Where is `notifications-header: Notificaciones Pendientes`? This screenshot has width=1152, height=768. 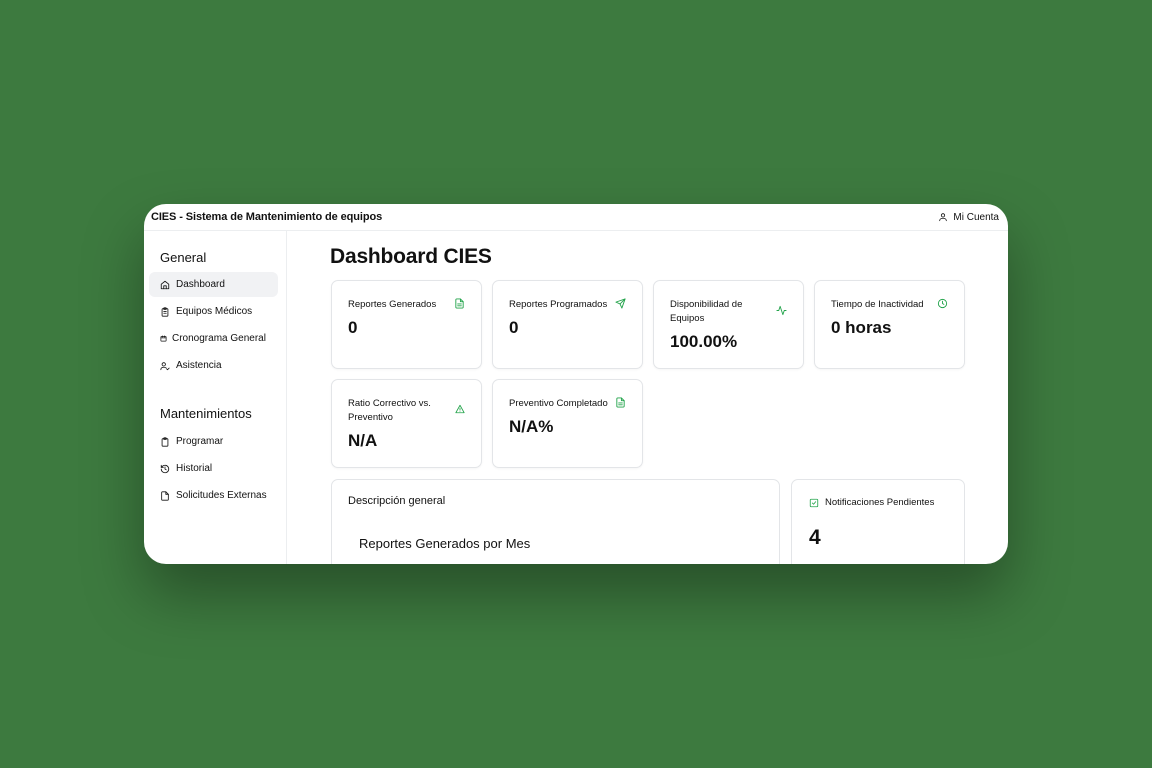
notifications-header: Notificaciones Pendientes is located at coordinates (871, 502).